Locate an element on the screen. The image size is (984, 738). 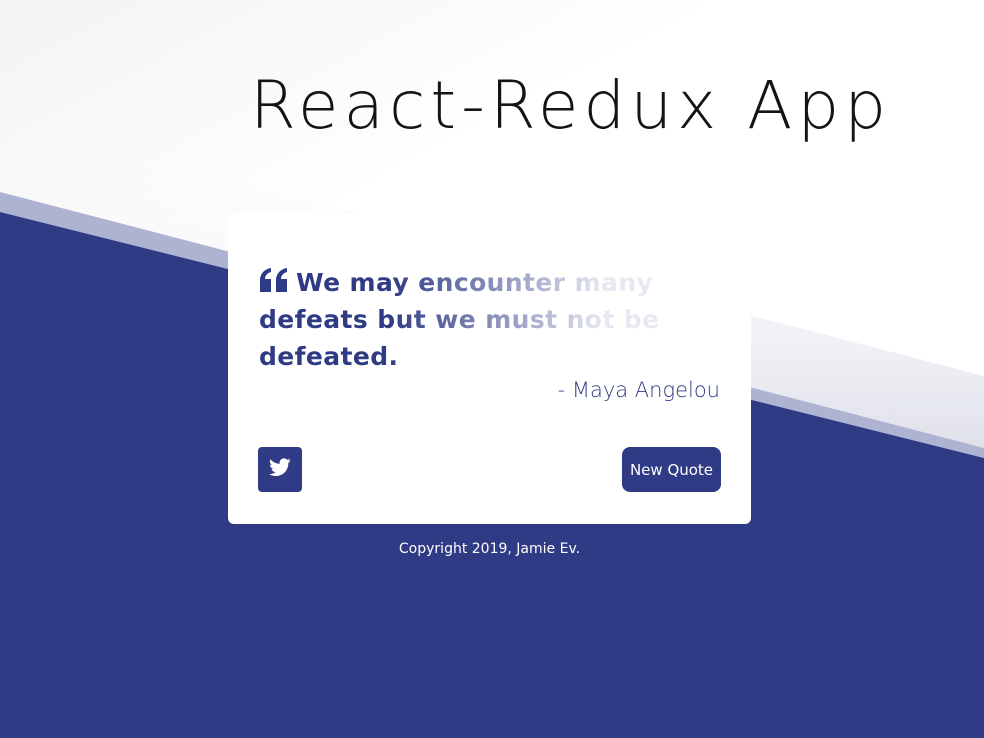
quote-line-1: We may encounter many is located at coordinates (475, 282).